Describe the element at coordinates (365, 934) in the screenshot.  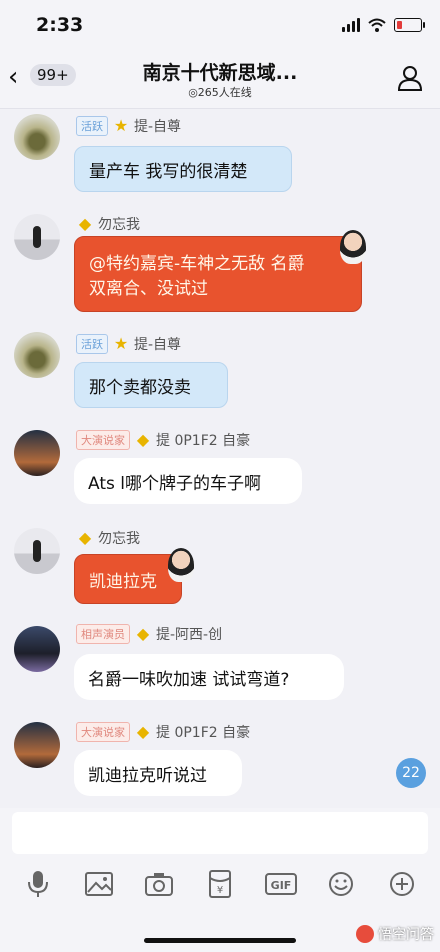
I see `watermark-logo-icon` at that location.